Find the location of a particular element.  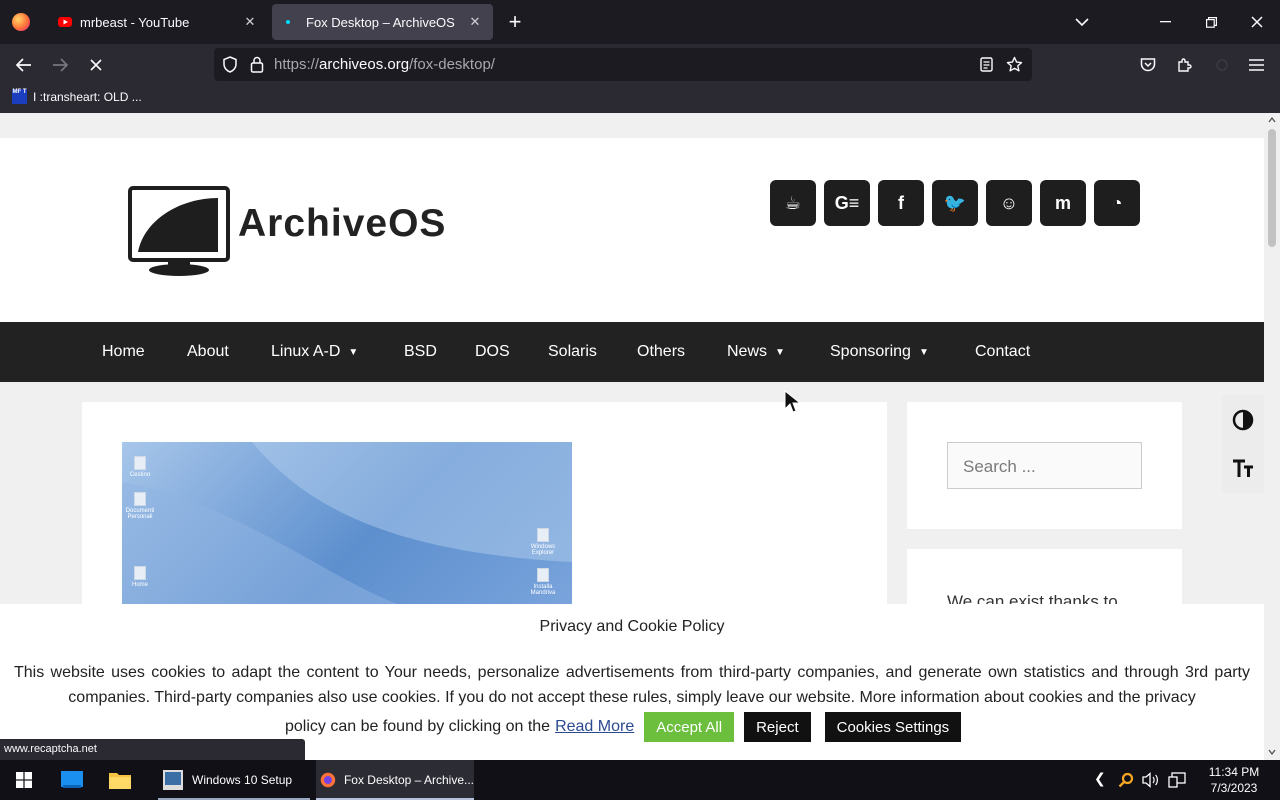

setup-app-icon is located at coordinates (173, 780).